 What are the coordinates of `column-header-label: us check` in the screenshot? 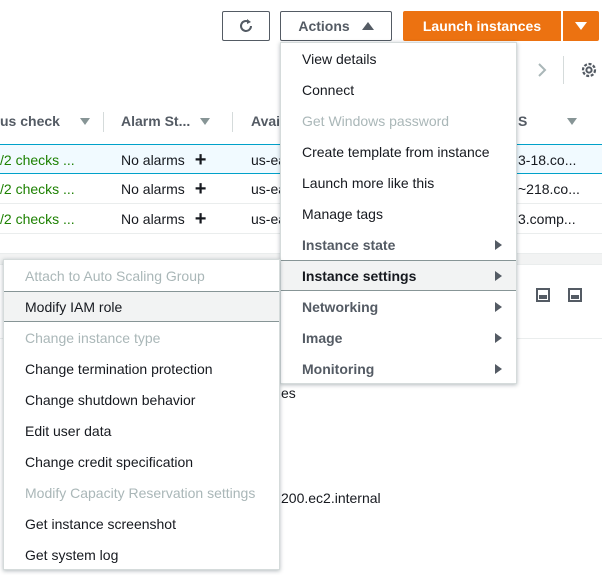 It's located at (30, 121).